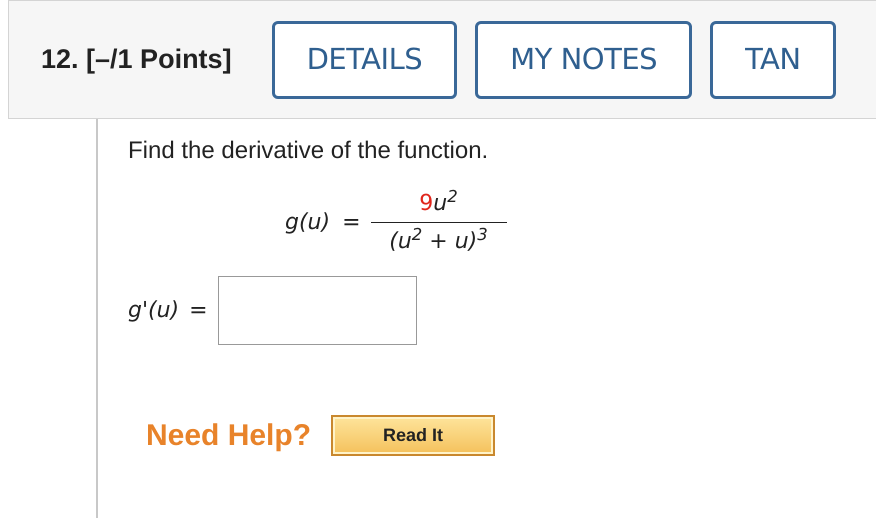 The image size is (876, 518). What do you see at coordinates (317, 310) in the screenshot?
I see `answer-input-field` at bounding box center [317, 310].